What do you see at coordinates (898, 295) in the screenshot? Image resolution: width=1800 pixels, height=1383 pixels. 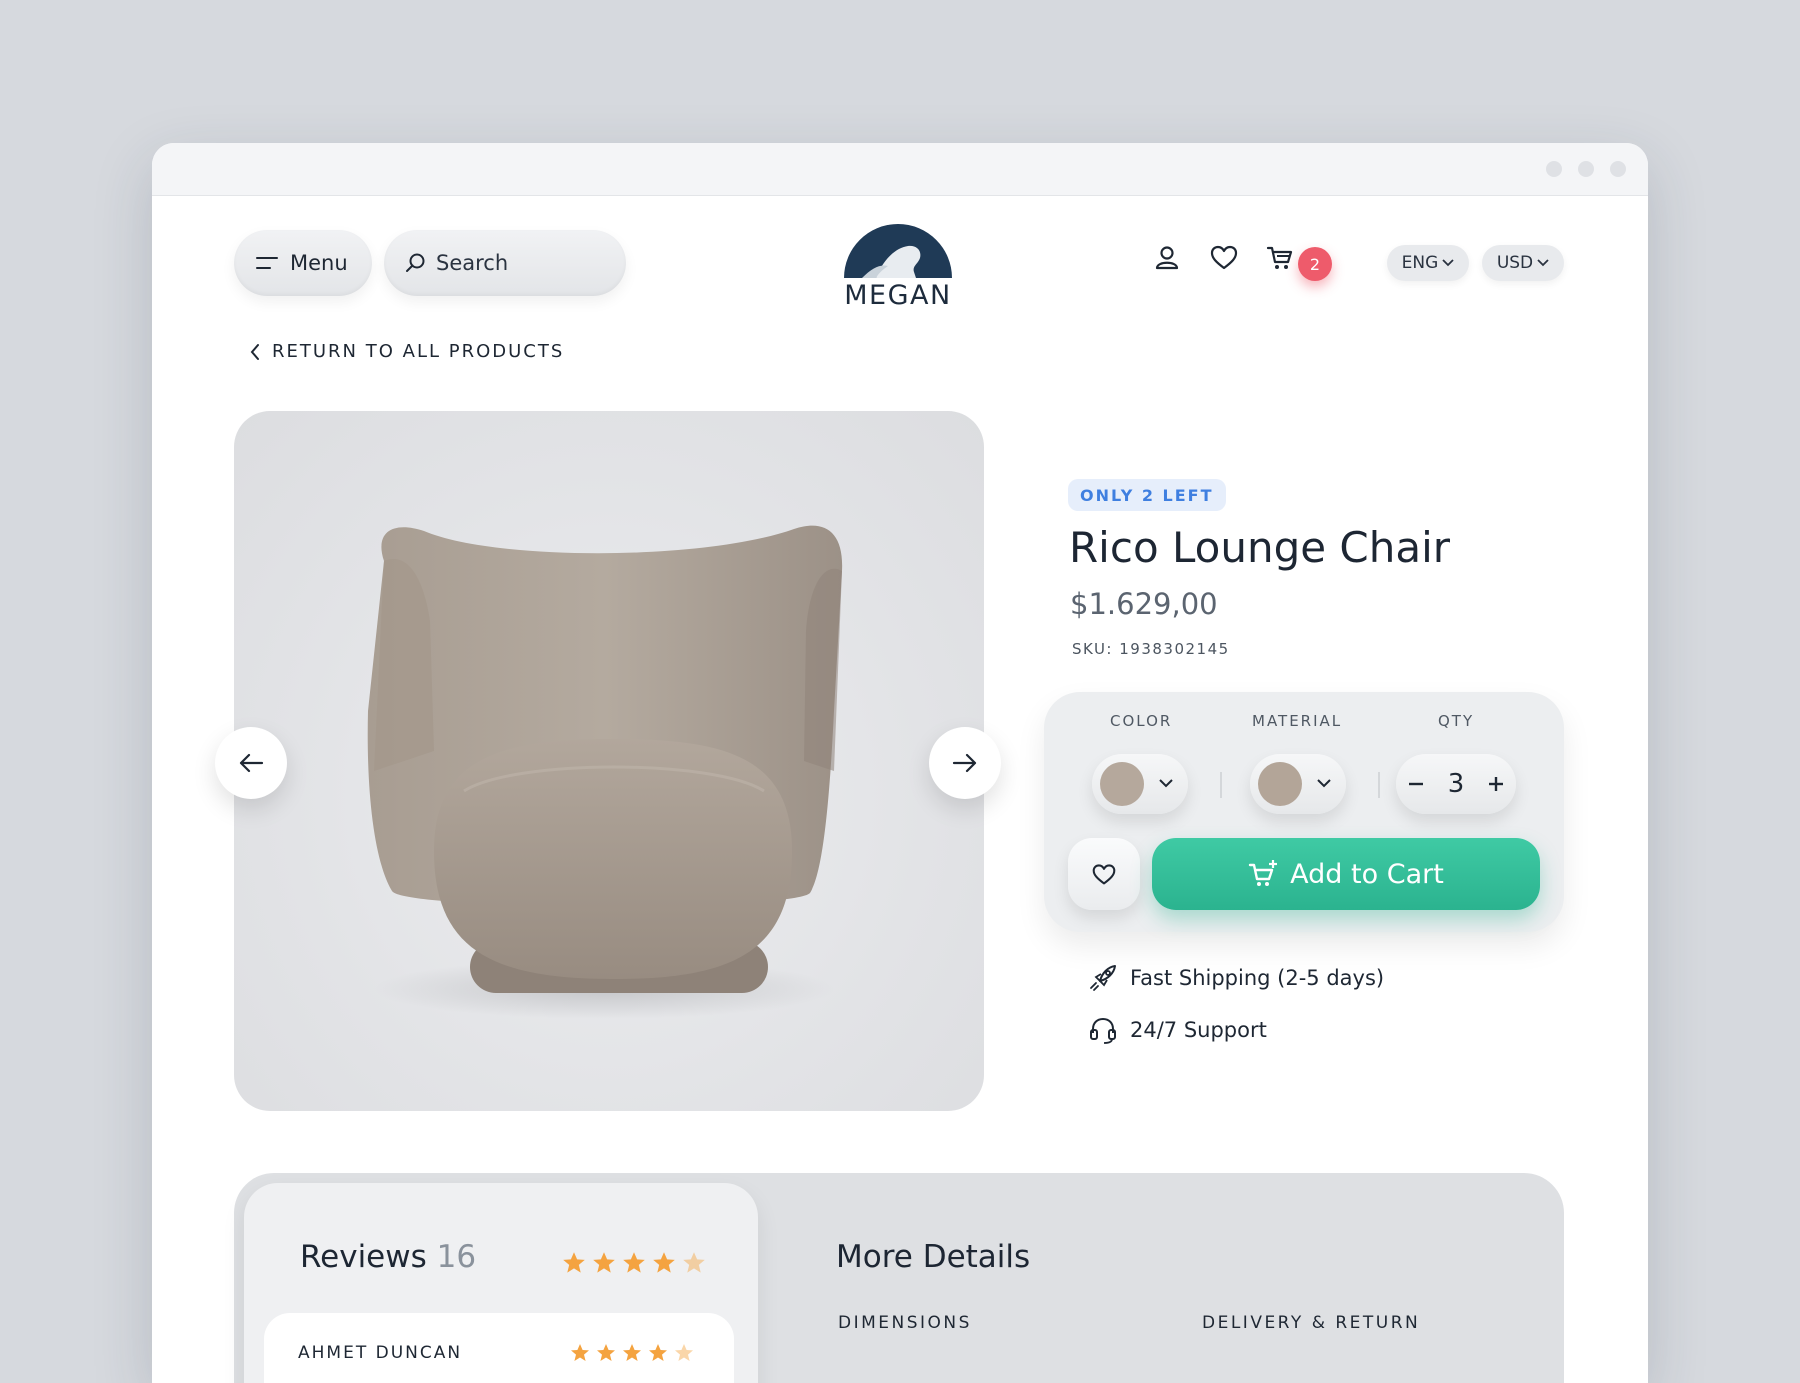 I see `brand-name: MEGAN` at bounding box center [898, 295].